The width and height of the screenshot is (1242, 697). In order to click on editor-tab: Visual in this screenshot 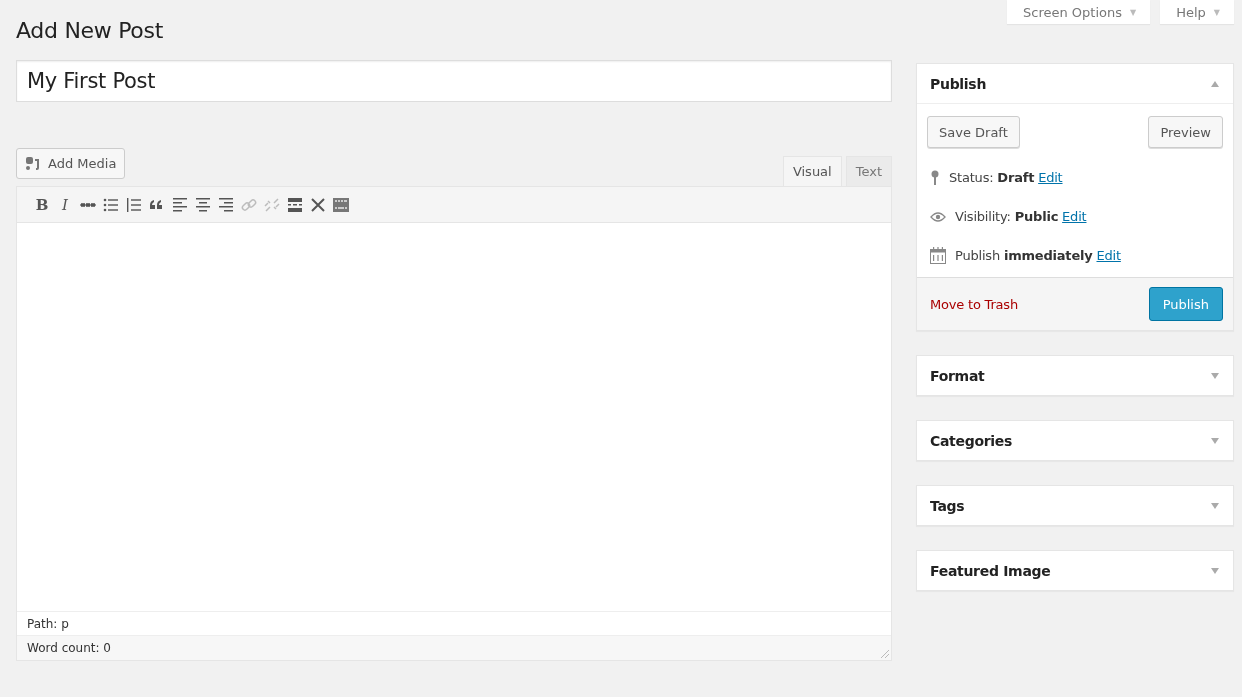, I will do `click(812, 171)`.